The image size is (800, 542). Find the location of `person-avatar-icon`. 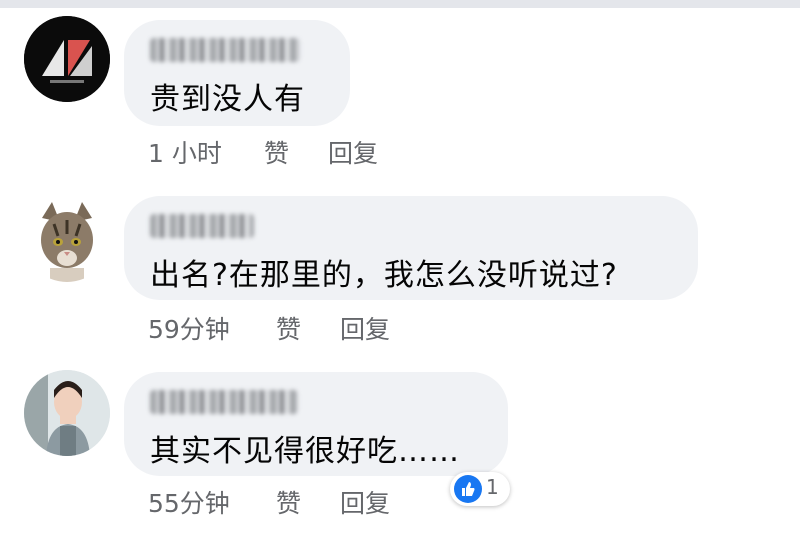

person-avatar-icon is located at coordinates (67, 413).